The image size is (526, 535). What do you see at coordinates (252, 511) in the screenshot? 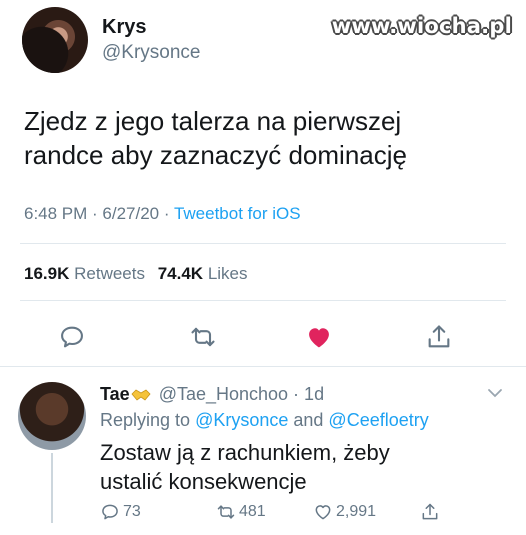
I see `retweet-count: 481` at bounding box center [252, 511].